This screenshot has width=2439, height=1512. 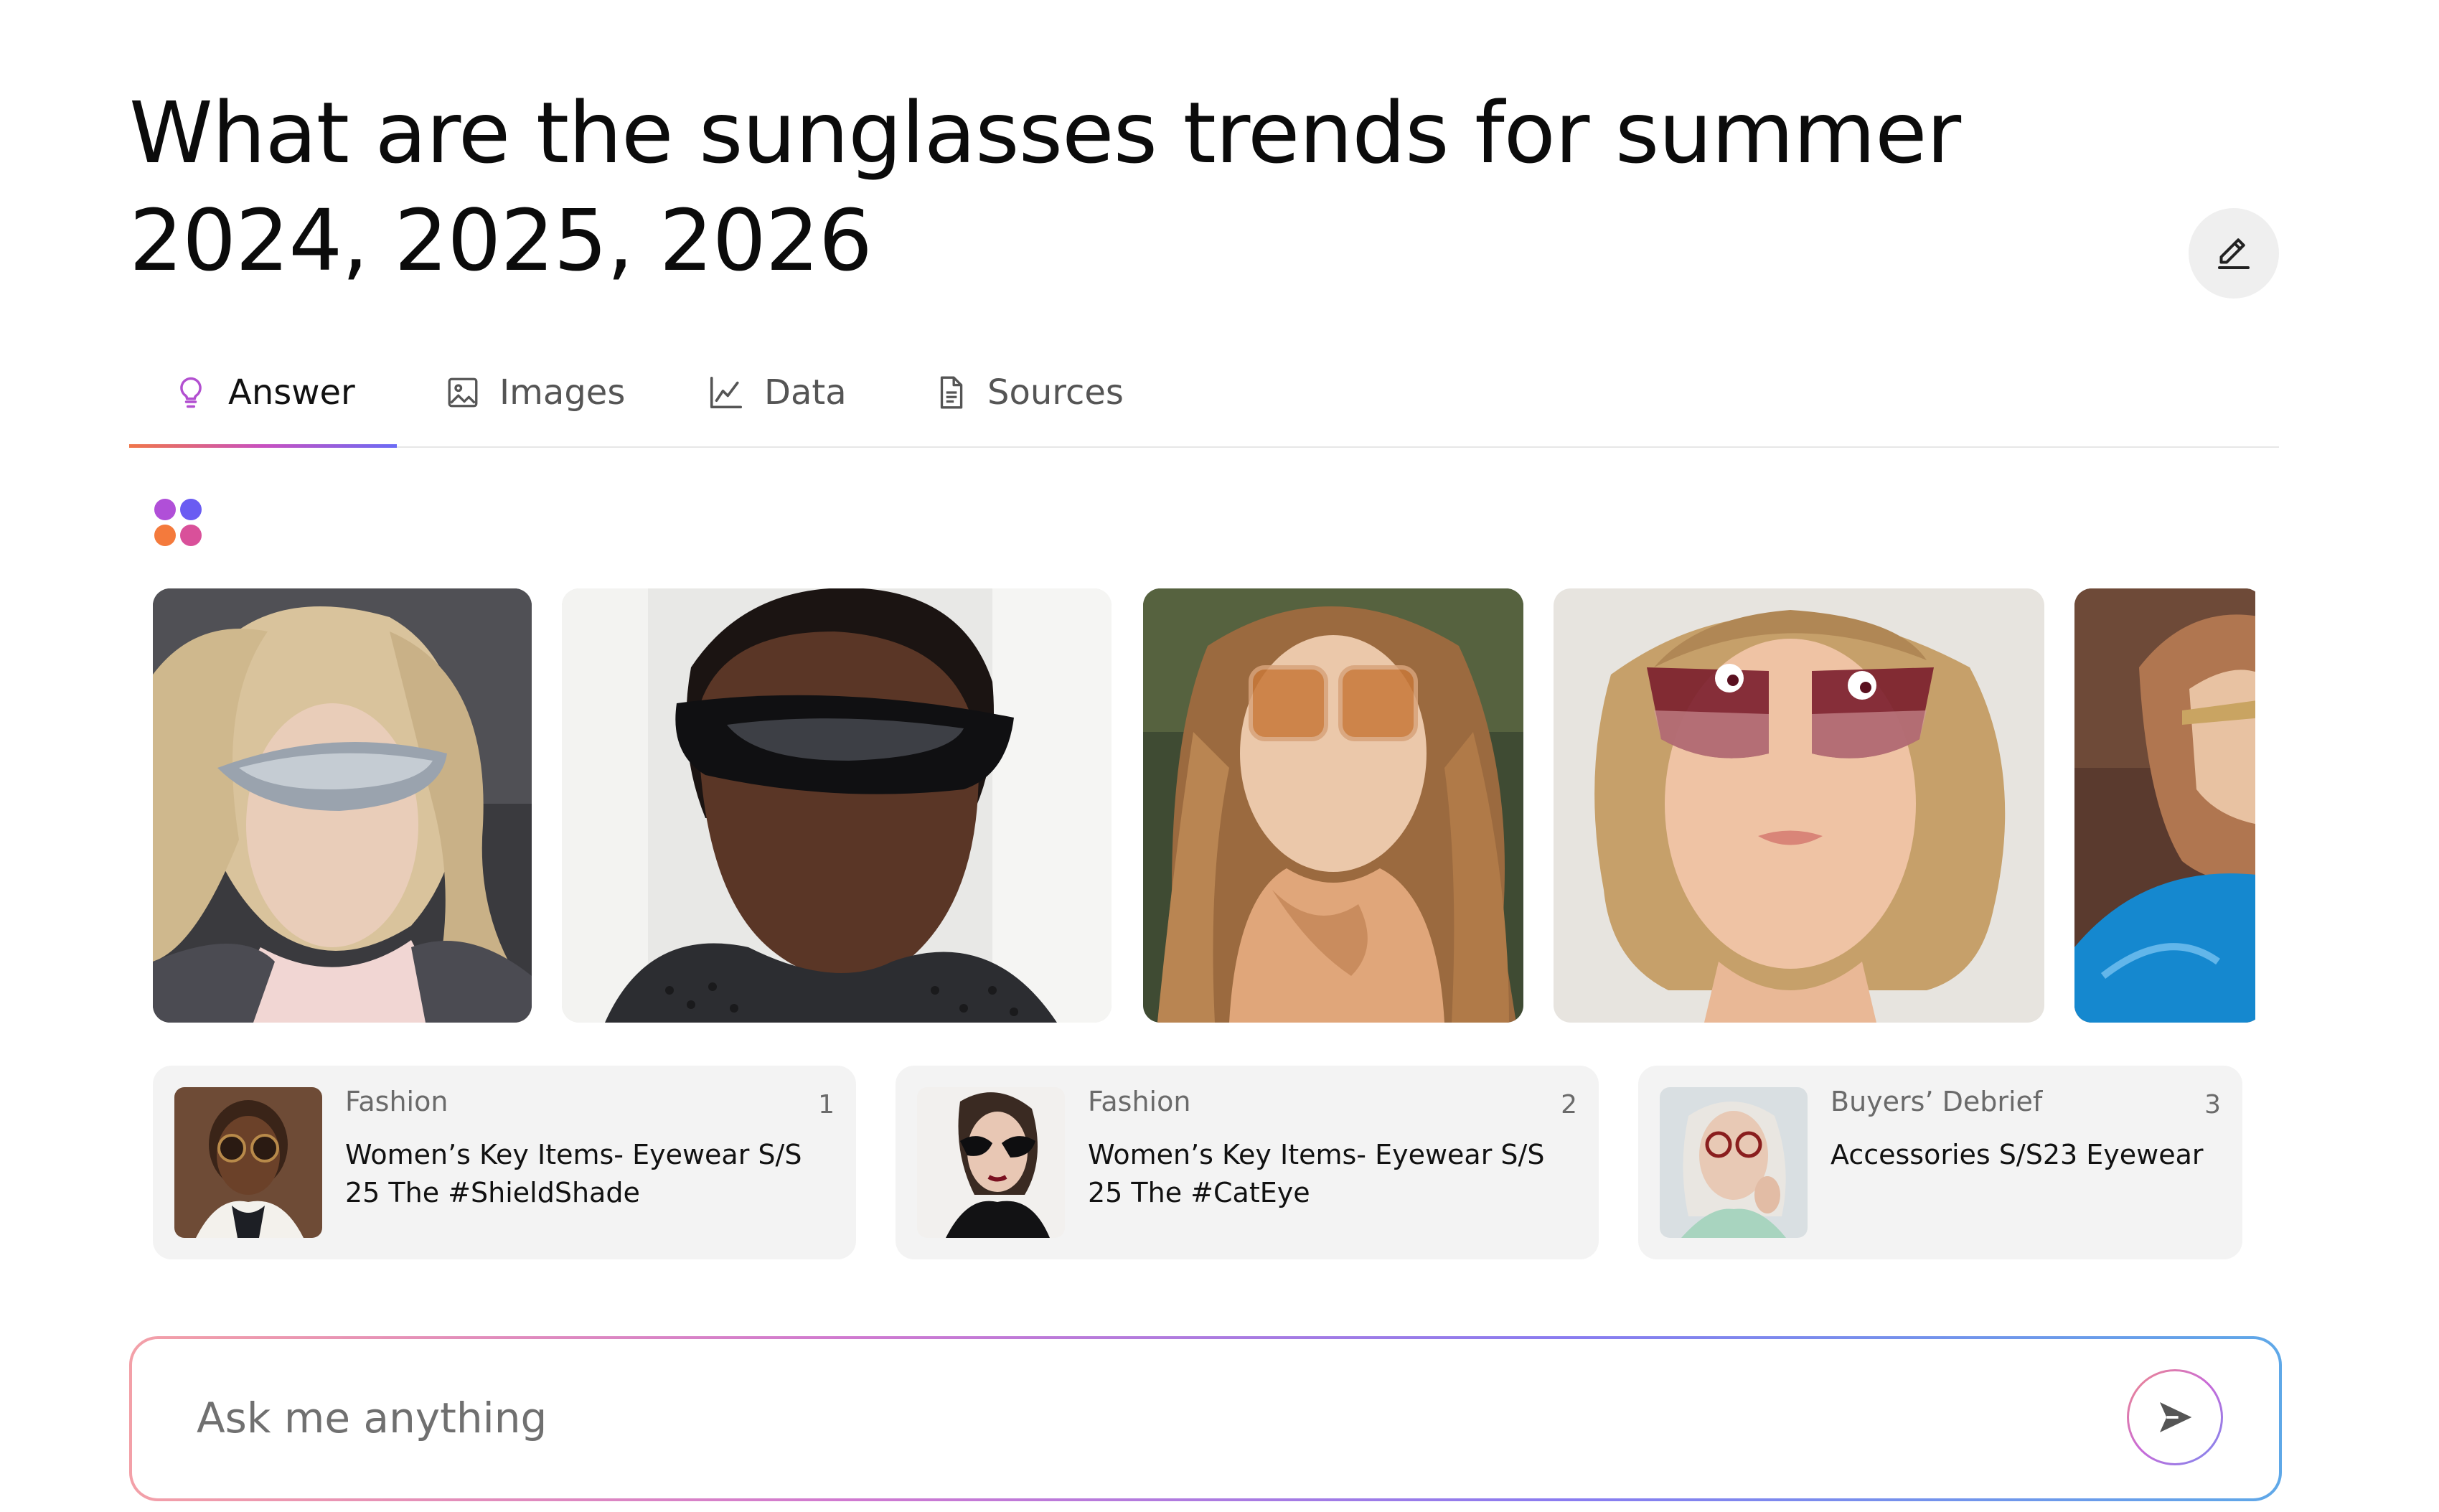 I want to click on amber-square-sunglasses-photo, so click(x=1333, y=806).